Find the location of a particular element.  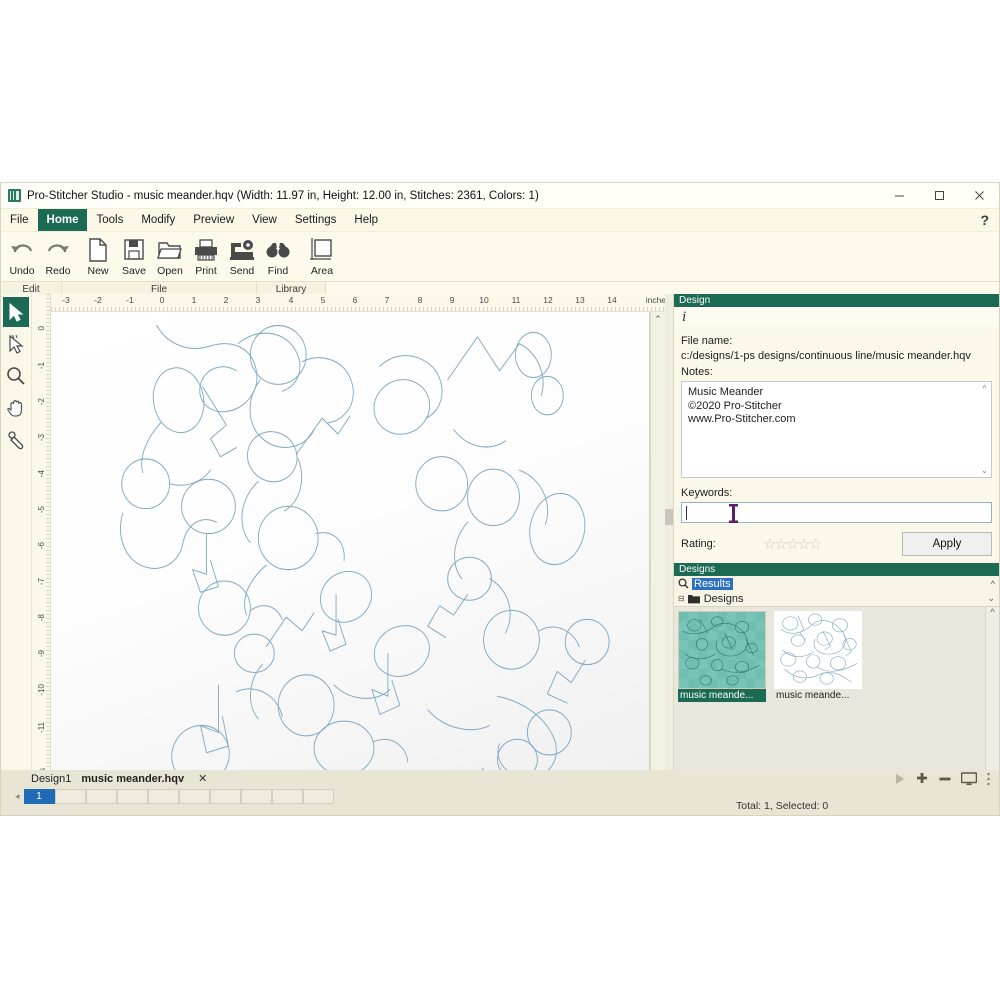

results-row: Results ^ is located at coordinates (836, 583).